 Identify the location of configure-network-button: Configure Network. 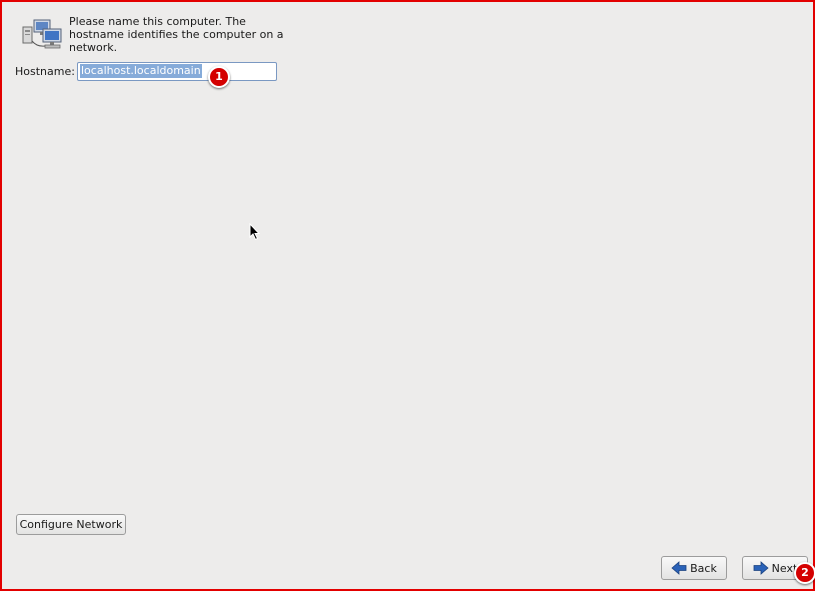
(71, 524).